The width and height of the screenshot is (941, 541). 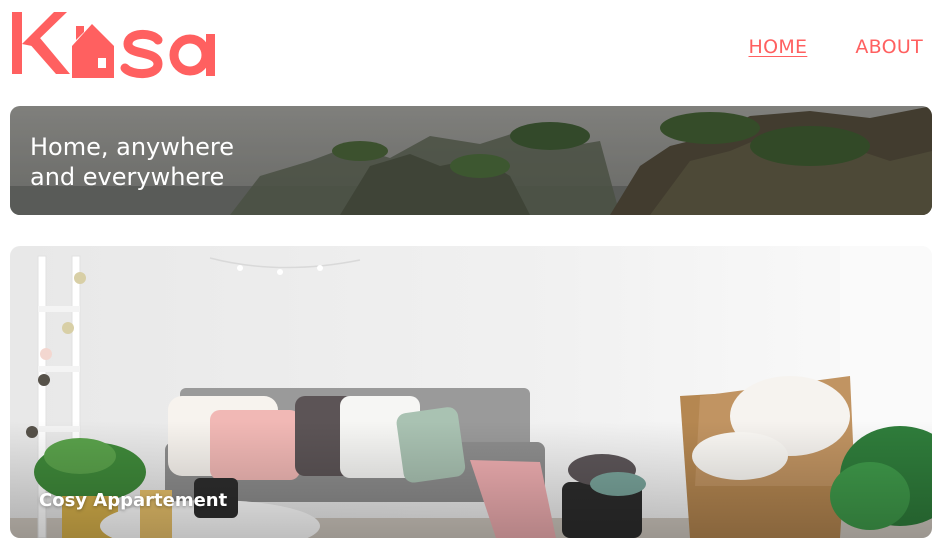 What do you see at coordinates (113, 45) in the screenshot?
I see `logo-icon` at bounding box center [113, 45].